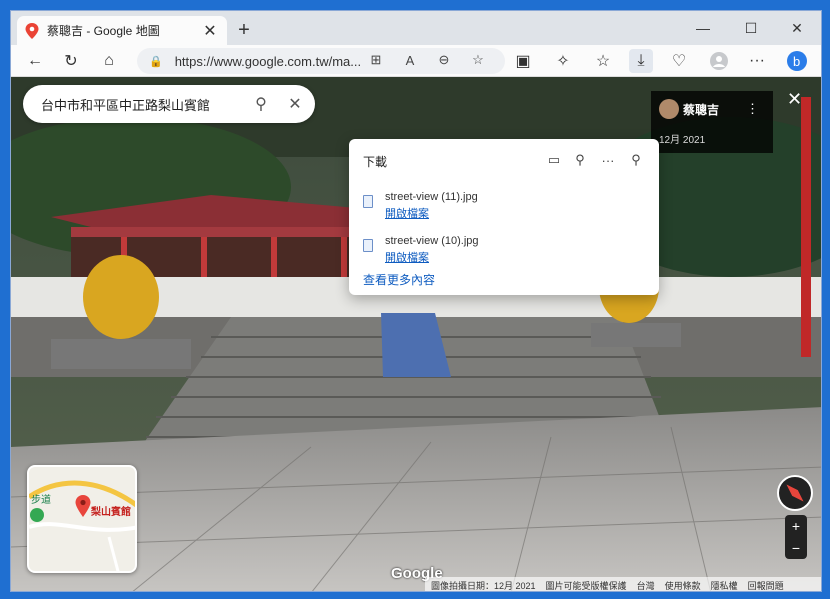  Describe the element at coordinates (416, 28) in the screenshot. I see `tab-strip: 蔡聰吉 - Google 地圖 ✕ + — ☐ ✕` at that location.